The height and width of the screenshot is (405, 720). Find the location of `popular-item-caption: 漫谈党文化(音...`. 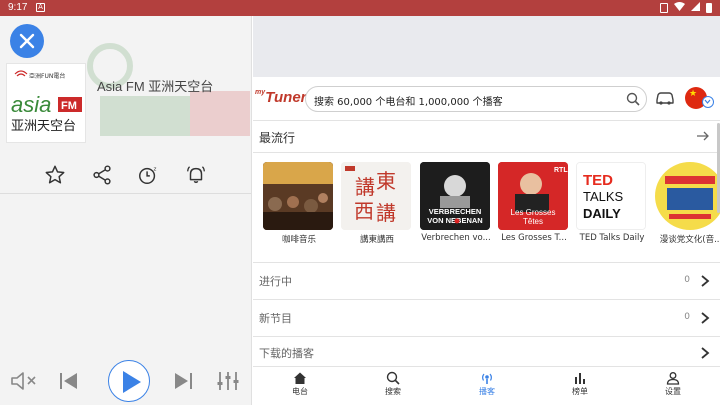

popular-item-caption: 漫谈党文化(音... is located at coordinates (689, 240).